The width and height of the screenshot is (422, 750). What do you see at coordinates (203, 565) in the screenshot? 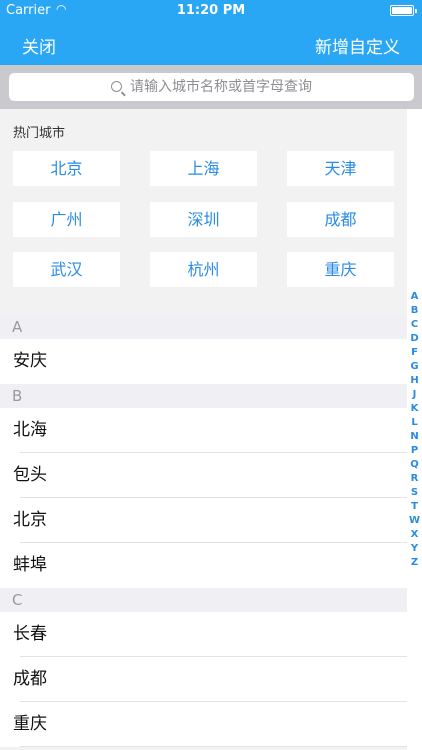
I see `city-row: 蚌埠` at bounding box center [203, 565].